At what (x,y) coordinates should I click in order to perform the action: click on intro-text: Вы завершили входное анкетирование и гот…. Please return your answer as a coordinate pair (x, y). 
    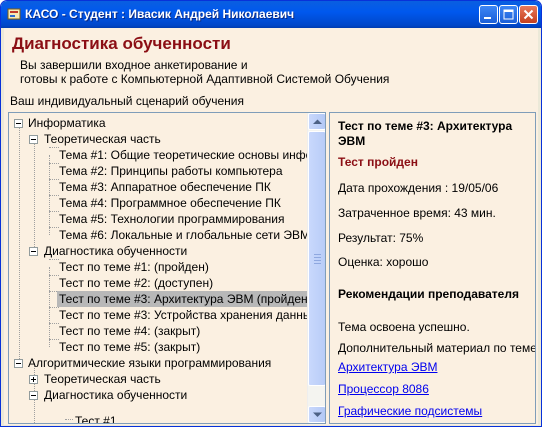
    Looking at the image, I should click on (204, 72).